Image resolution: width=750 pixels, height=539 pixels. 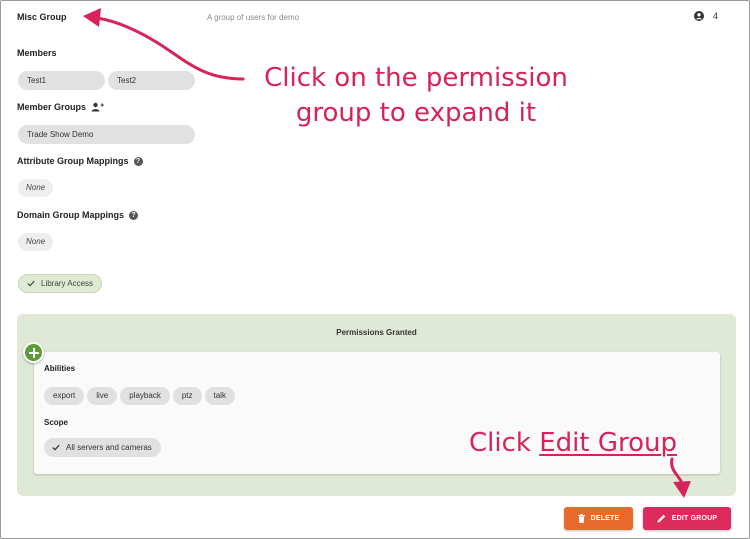 What do you see at coordinates (706, 16) in the screenshot?
I see `member-count: 4` at bounding box center [706, 16].